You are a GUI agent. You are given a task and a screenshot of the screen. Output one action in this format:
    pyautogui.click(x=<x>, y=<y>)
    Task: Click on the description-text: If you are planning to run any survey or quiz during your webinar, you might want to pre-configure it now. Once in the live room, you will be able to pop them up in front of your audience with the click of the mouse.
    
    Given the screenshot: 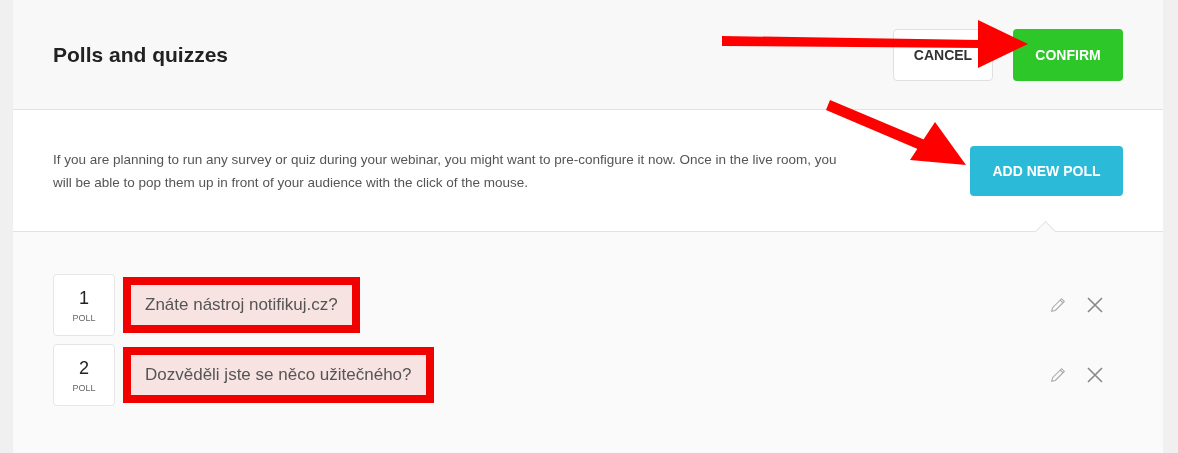 What is the action you would take?
    pyautogui.click(x=445, y=171)
    